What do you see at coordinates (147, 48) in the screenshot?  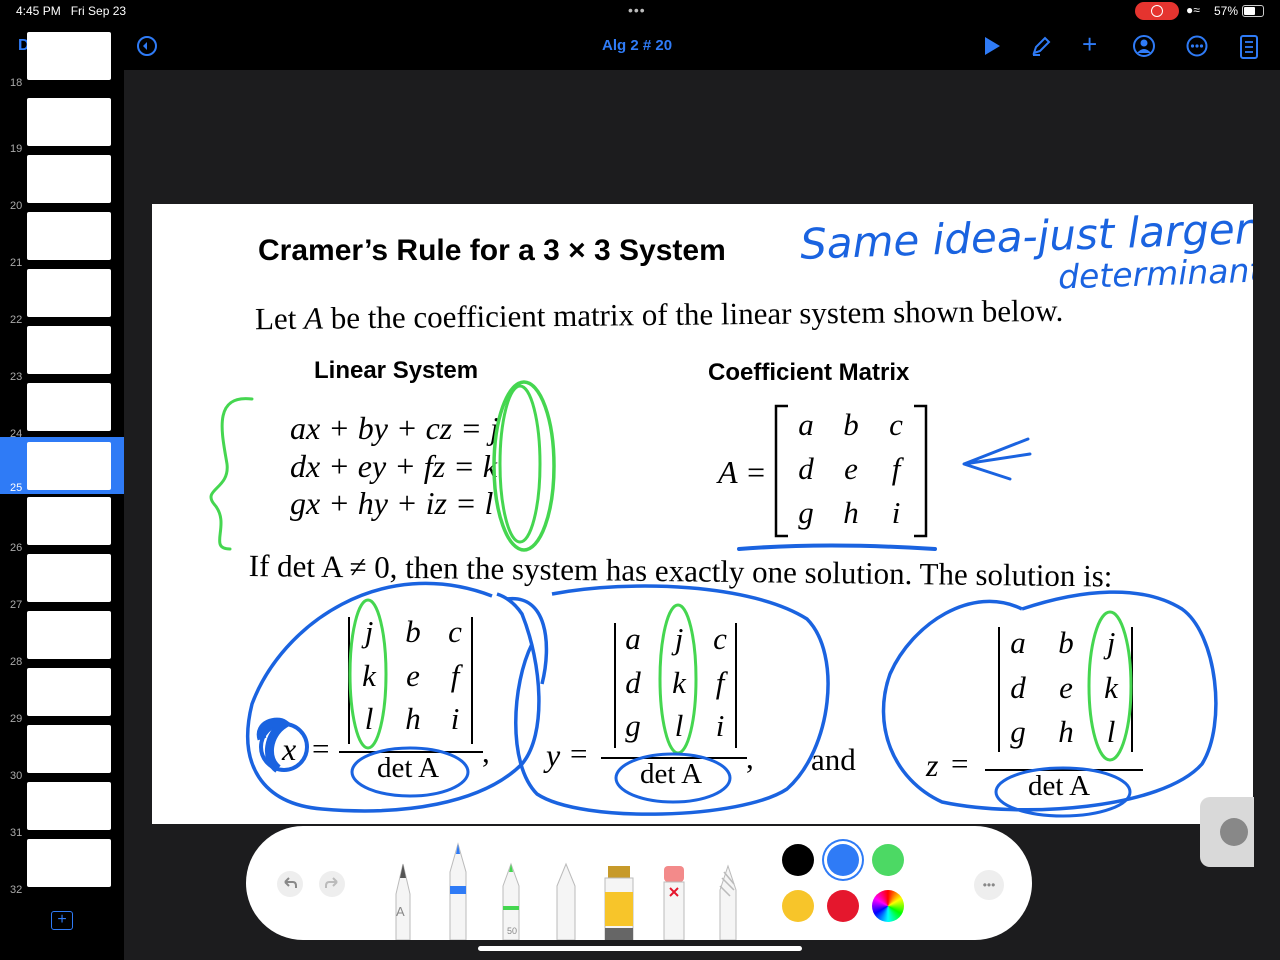 I see `undo-icon` at bounding box center [147, 48].